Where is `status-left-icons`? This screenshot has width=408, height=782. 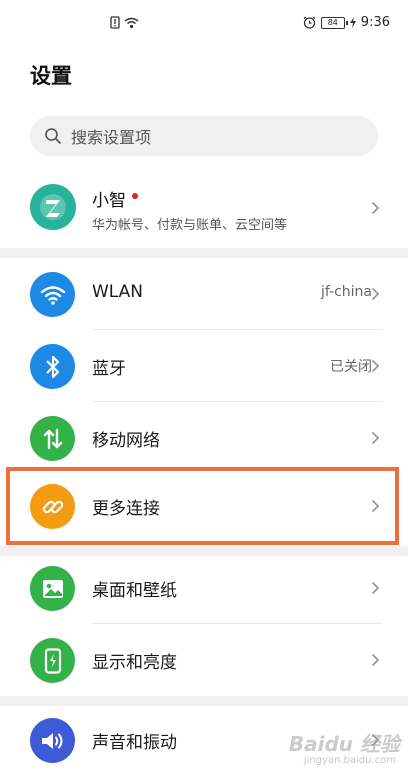
status-left-icons is located at coordinates (124, 22).